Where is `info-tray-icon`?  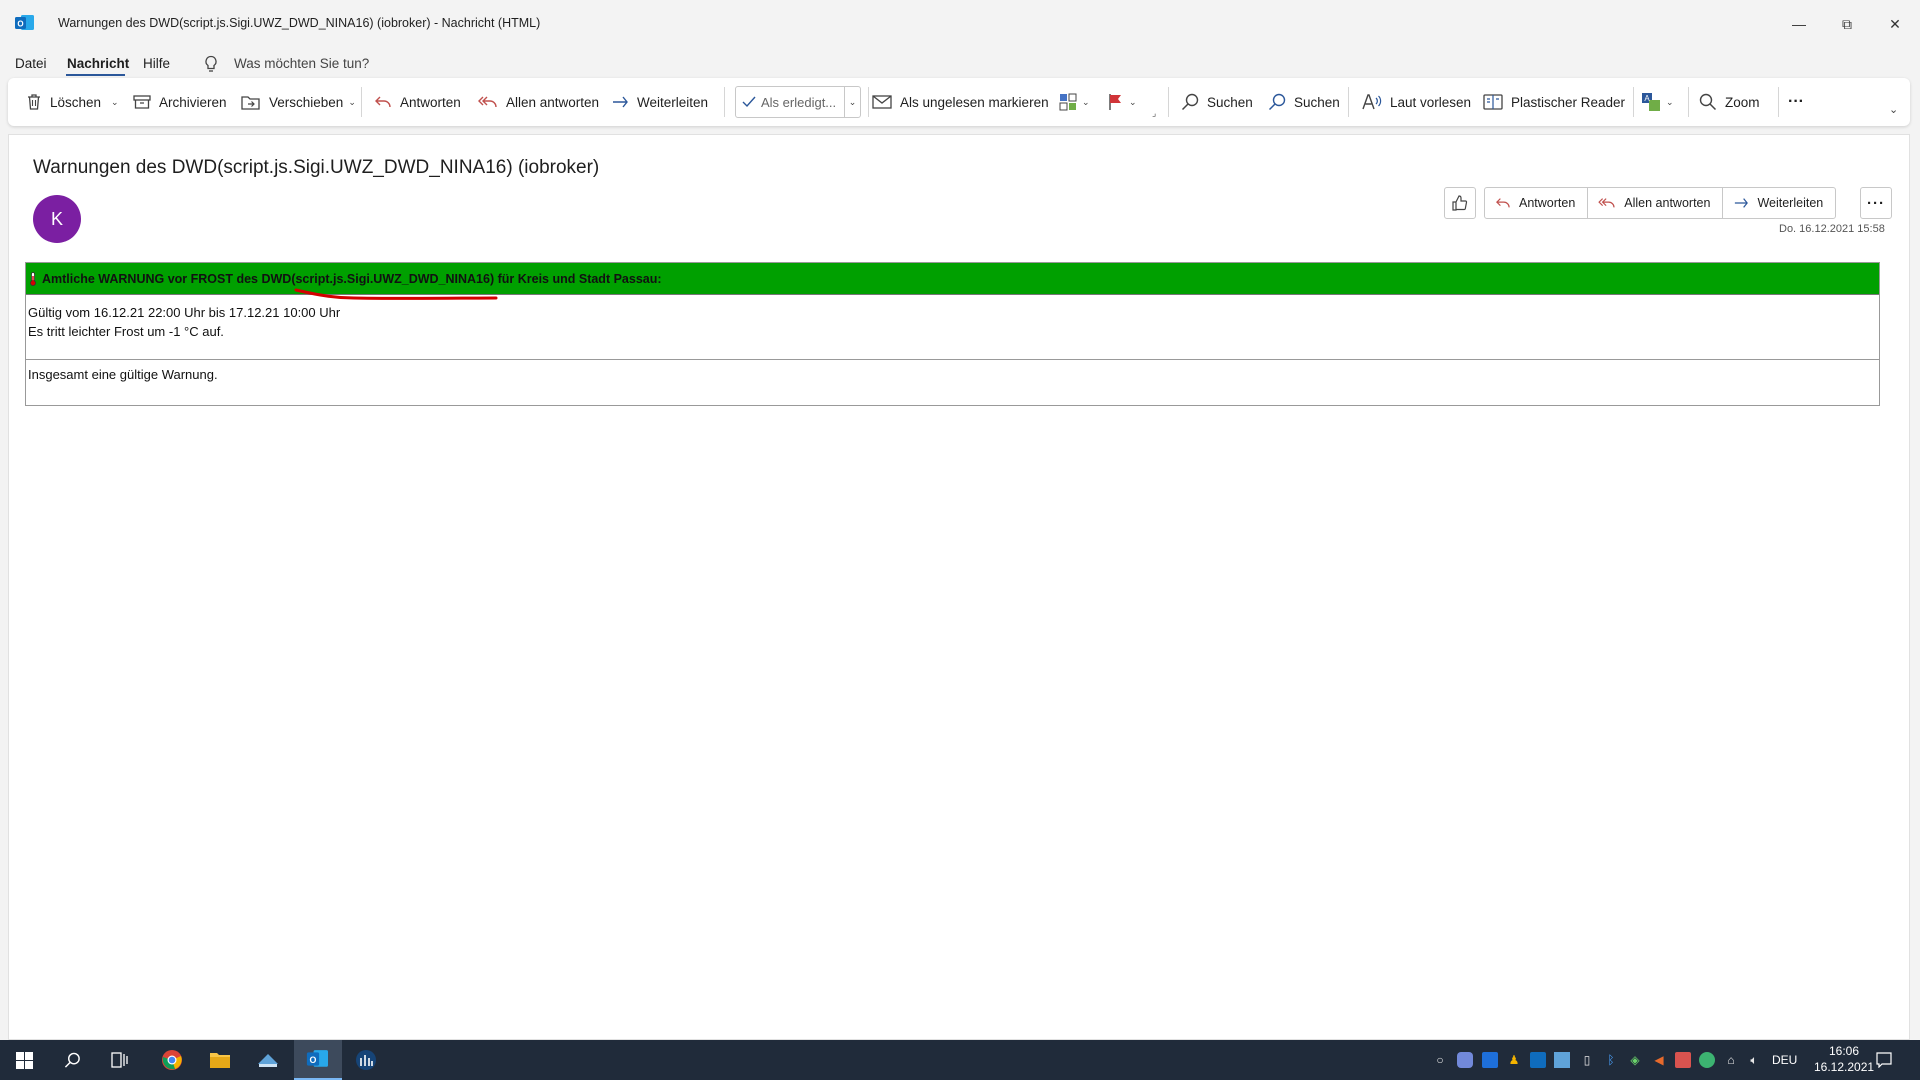 info-tray-icon is located at coordinates (1490, 1060).